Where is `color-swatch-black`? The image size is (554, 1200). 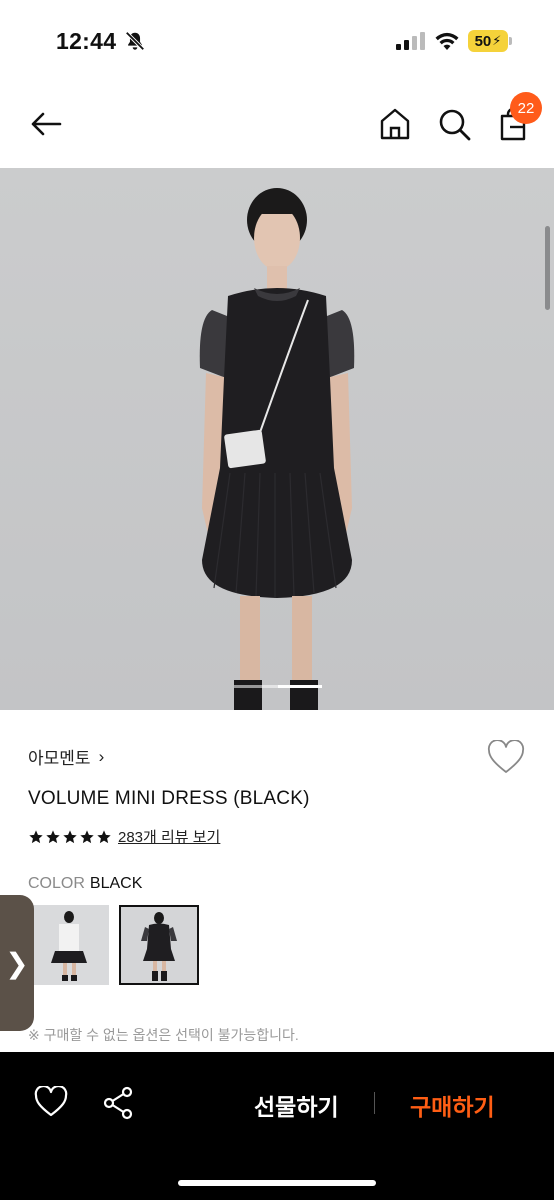 color-swatch-black is located at coordinates (159, 945).